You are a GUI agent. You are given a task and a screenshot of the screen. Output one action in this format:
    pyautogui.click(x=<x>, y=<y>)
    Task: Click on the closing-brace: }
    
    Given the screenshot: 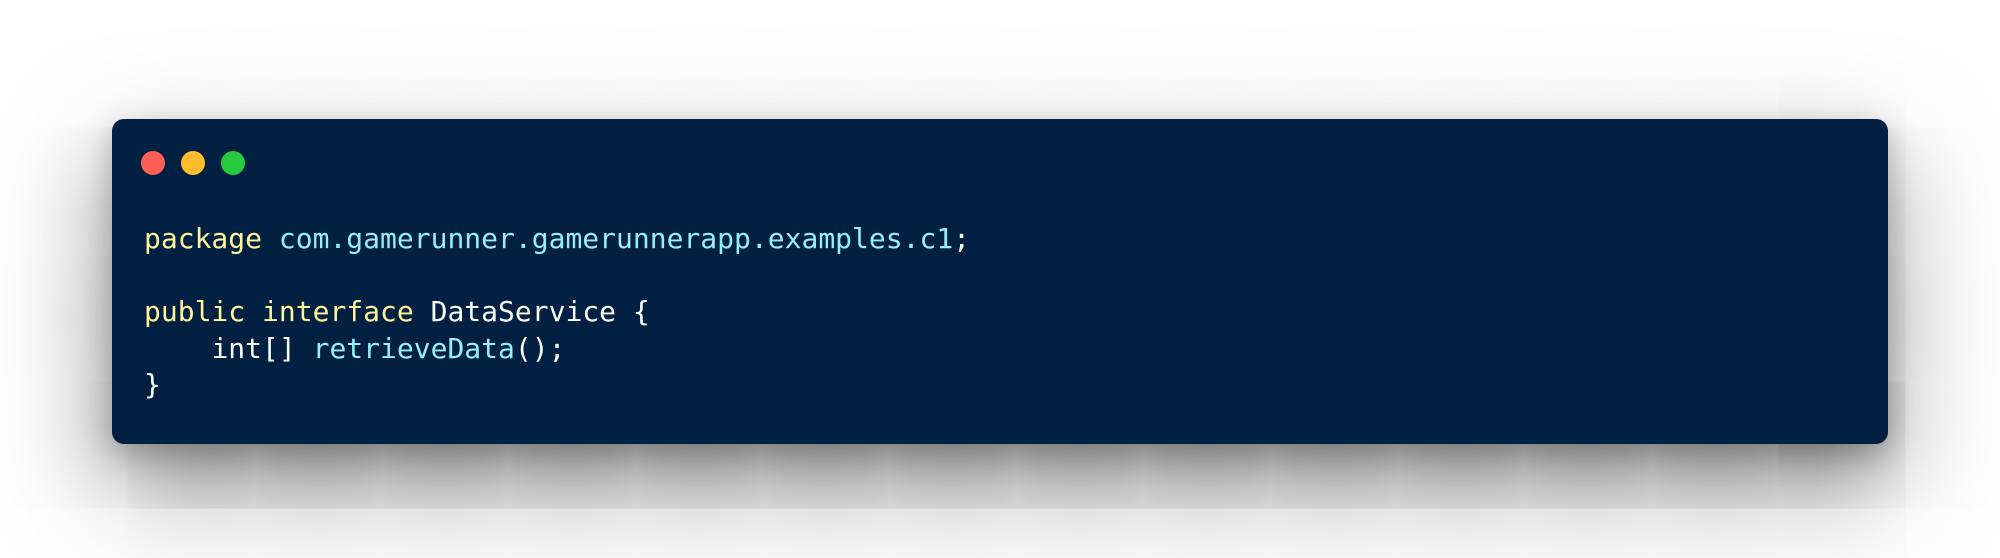 What is the action you would take?
    pyautogui.click(x=152, y=384)
    